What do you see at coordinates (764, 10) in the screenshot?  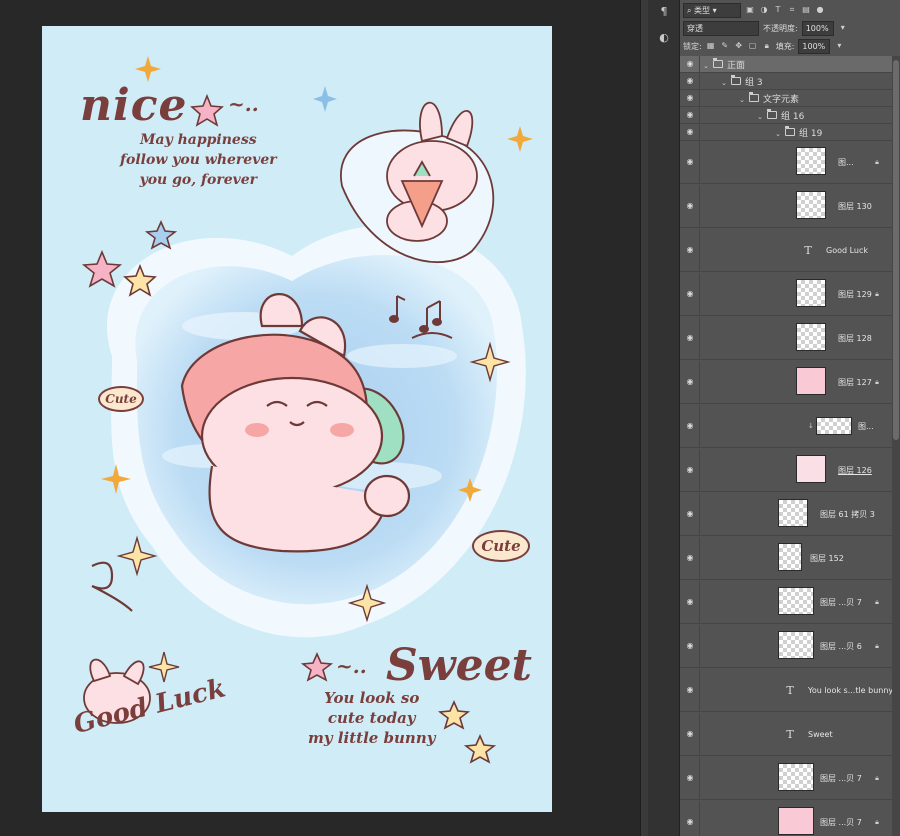 I see `adjustment-filter-icon: ◑` at bounding box center [764, 10].